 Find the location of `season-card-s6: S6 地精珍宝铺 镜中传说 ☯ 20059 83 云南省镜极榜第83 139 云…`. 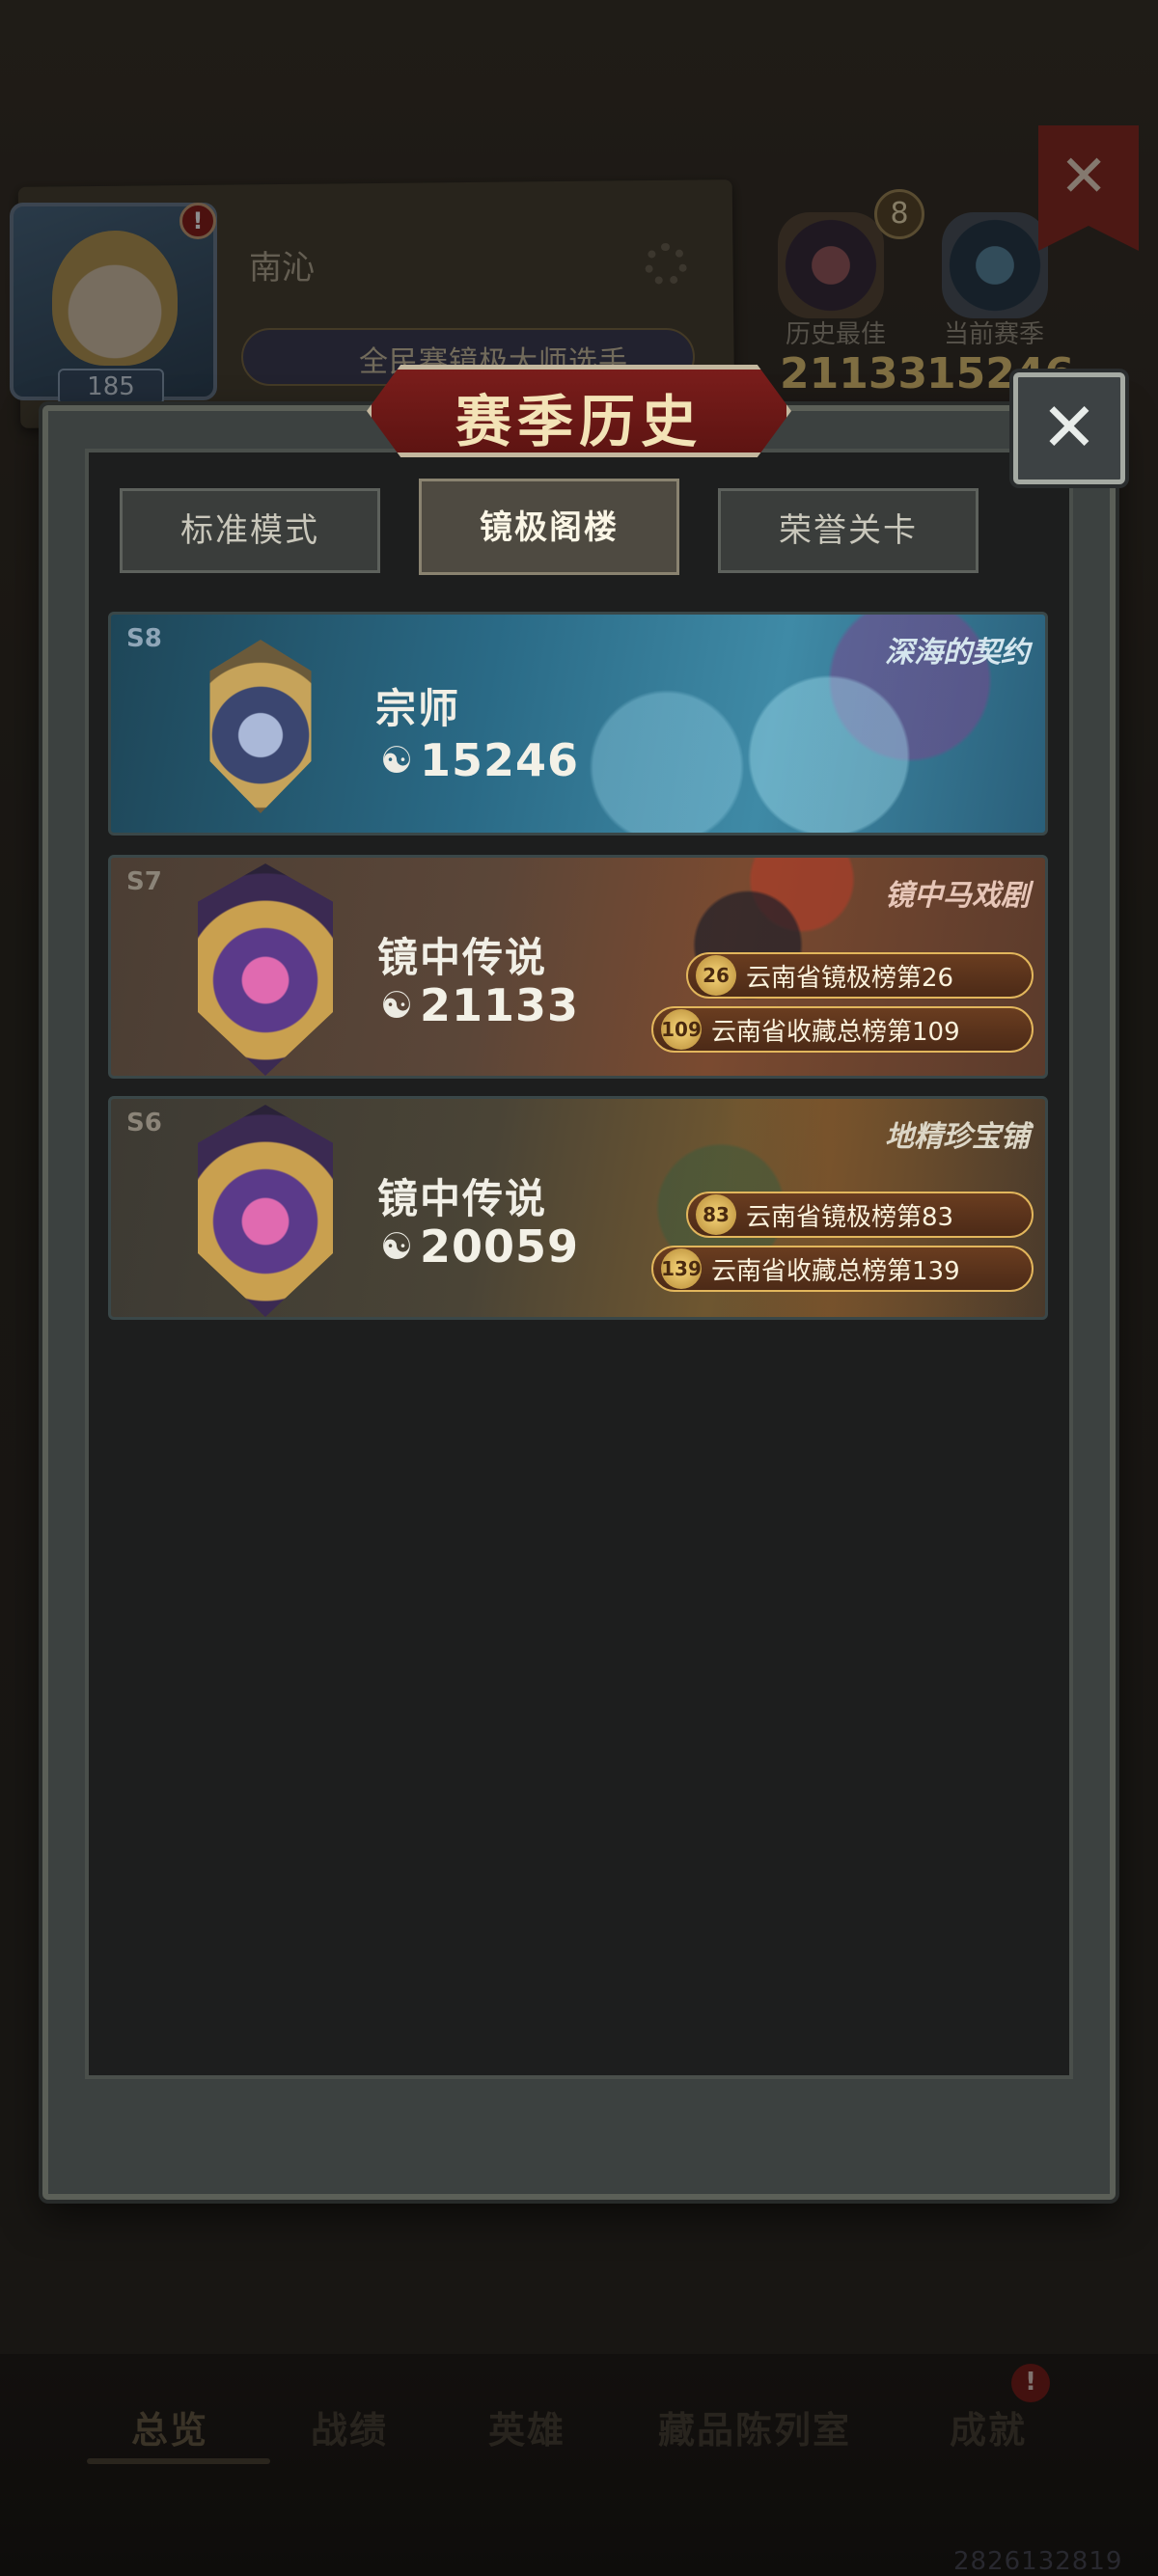

season-card-s6: S6 地精珍宝铺 镜中传说 ☯ 20059 83 云南省镜极榜第83 139 云… is located at coordinates (578, 1208).